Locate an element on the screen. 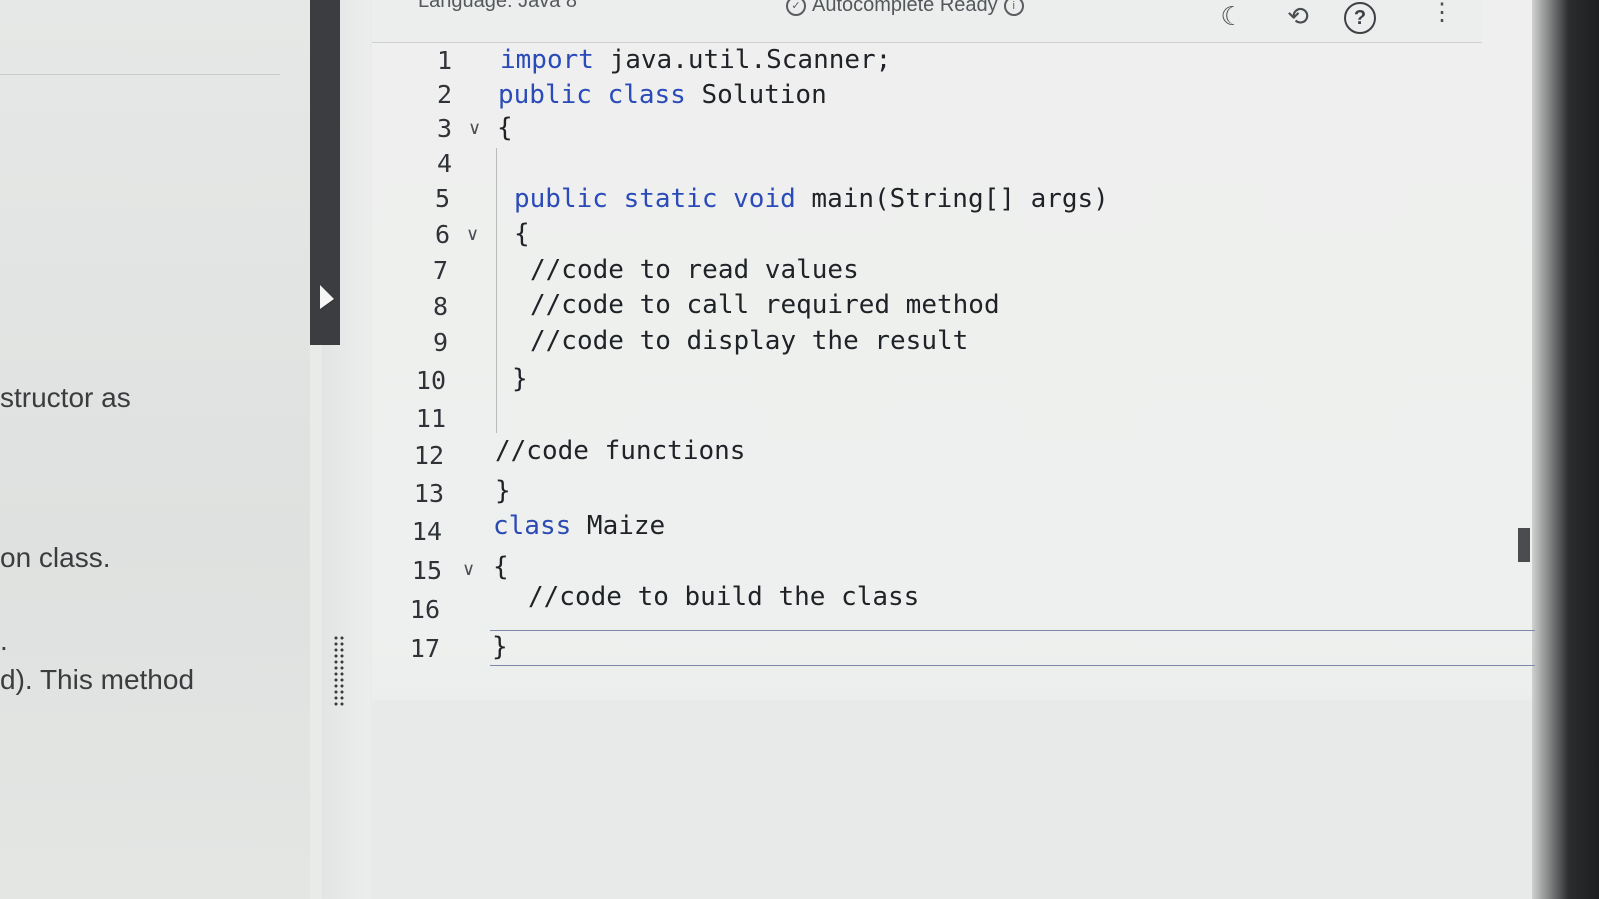 This screenshot has height=899, width=1599. code-line-2: public class Solution is located at coordinates (662, 95).